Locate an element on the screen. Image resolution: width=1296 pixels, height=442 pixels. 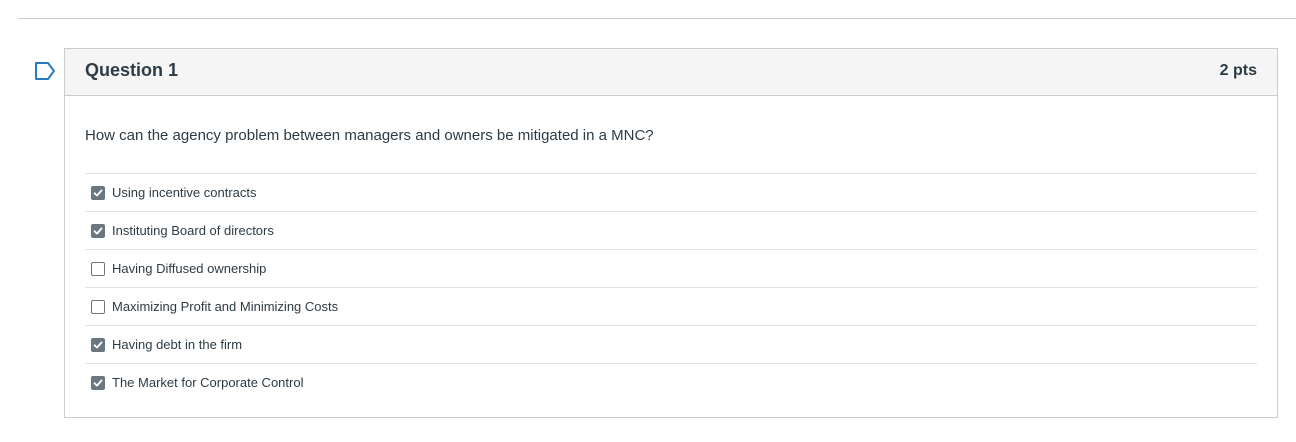
top-divider is located at coordinates (657, 18).